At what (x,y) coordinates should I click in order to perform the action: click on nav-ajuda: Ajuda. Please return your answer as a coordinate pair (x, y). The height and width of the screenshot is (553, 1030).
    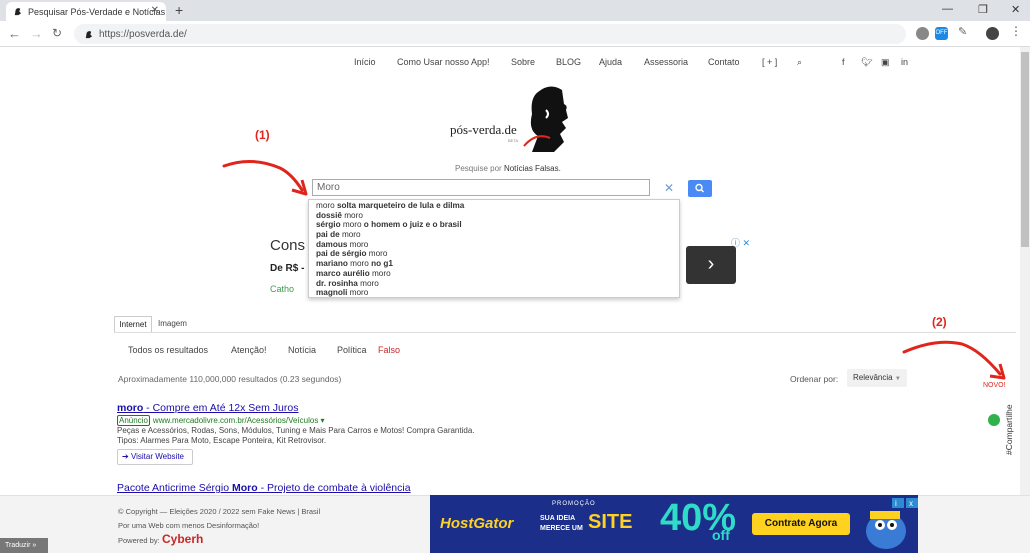
    Looking at the image, I should click on (610, 62).